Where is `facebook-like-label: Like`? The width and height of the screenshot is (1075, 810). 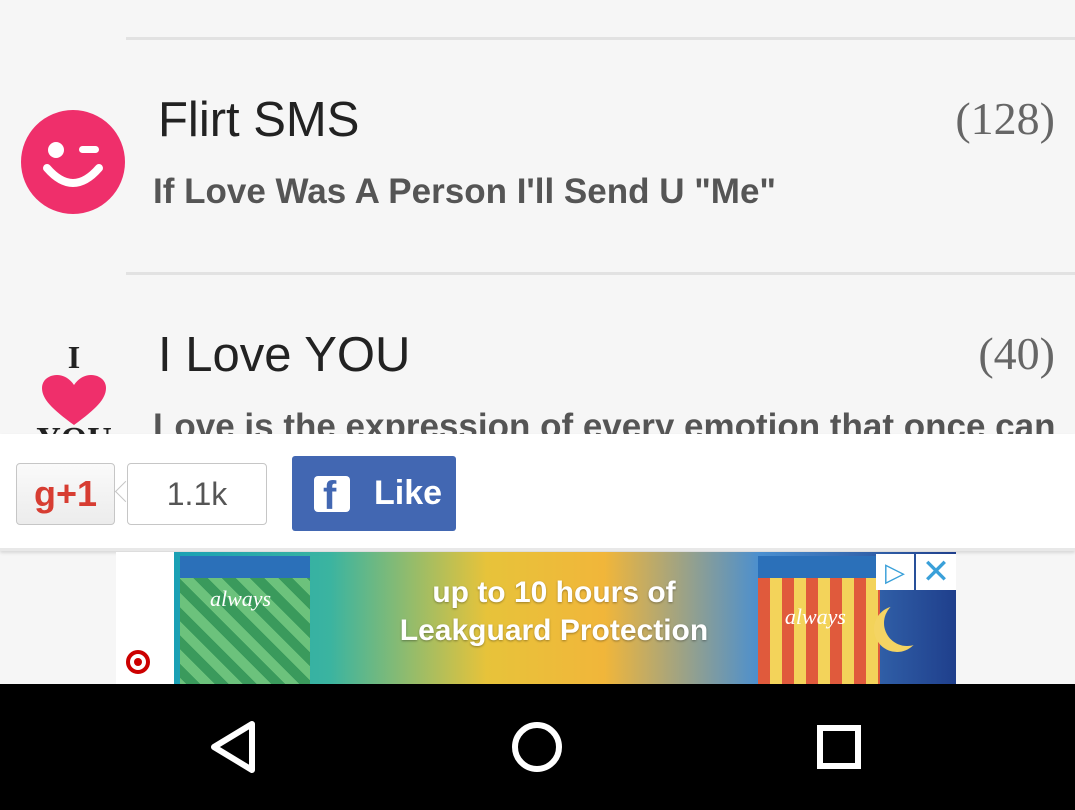
facebook-like-label: Like is located at coordinates (408, 493).